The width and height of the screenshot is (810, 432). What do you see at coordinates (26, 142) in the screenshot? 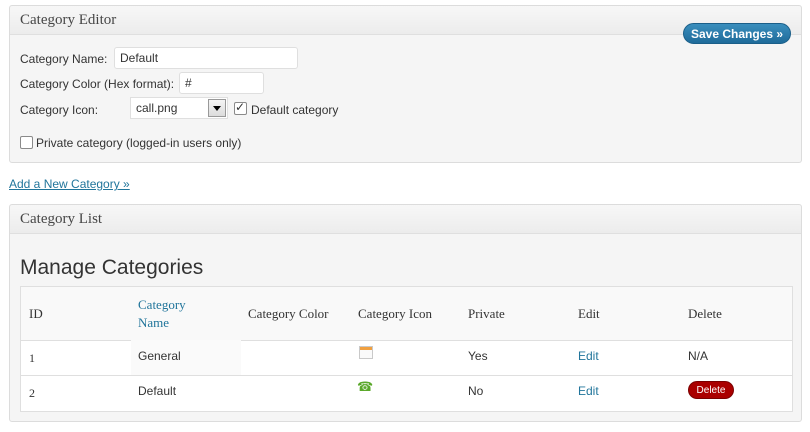
I see `private-category-checkbox` at bounding box center [26, 142].